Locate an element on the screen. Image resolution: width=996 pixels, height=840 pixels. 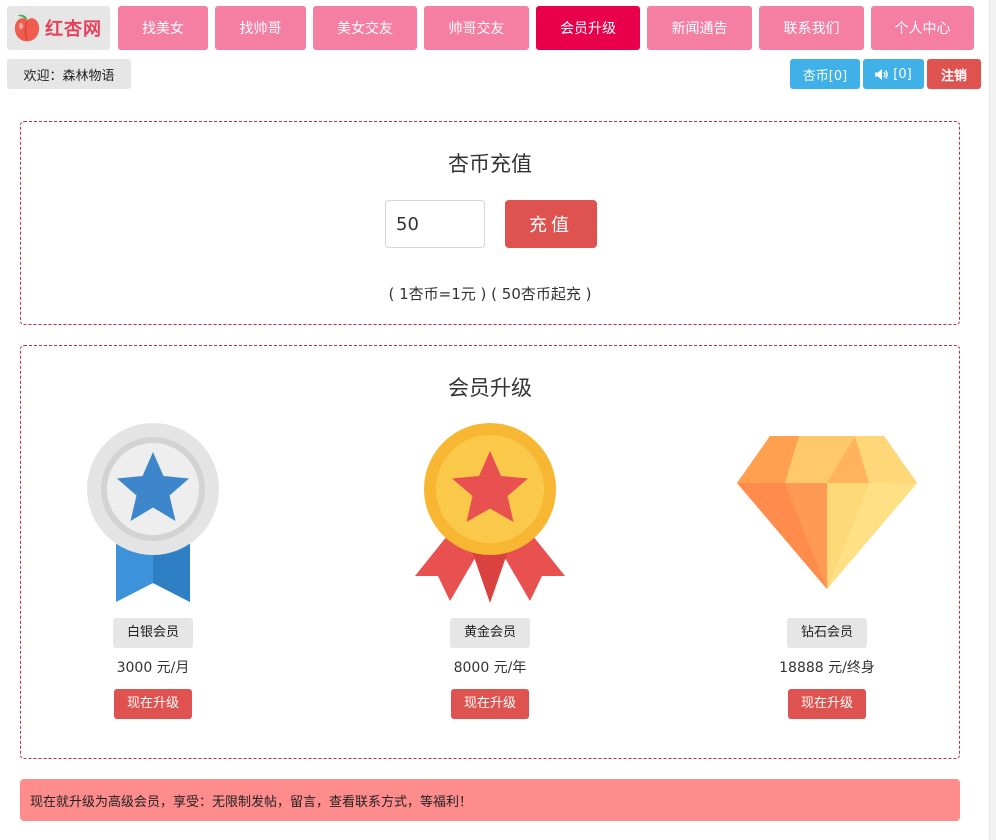
tier-silver: 白银会员 3000 元/月 现在升级 is located at coordinates (153, 570).